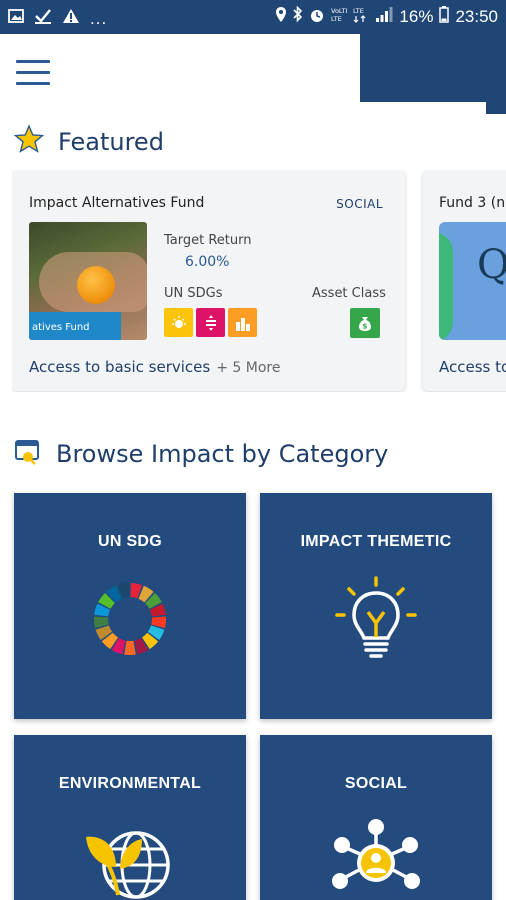 The height and width of the screenshot is (900, 506). Describe the element at coordinates (130, 541) in the screenshot. I see `tile-label: UN SDG` at that location.